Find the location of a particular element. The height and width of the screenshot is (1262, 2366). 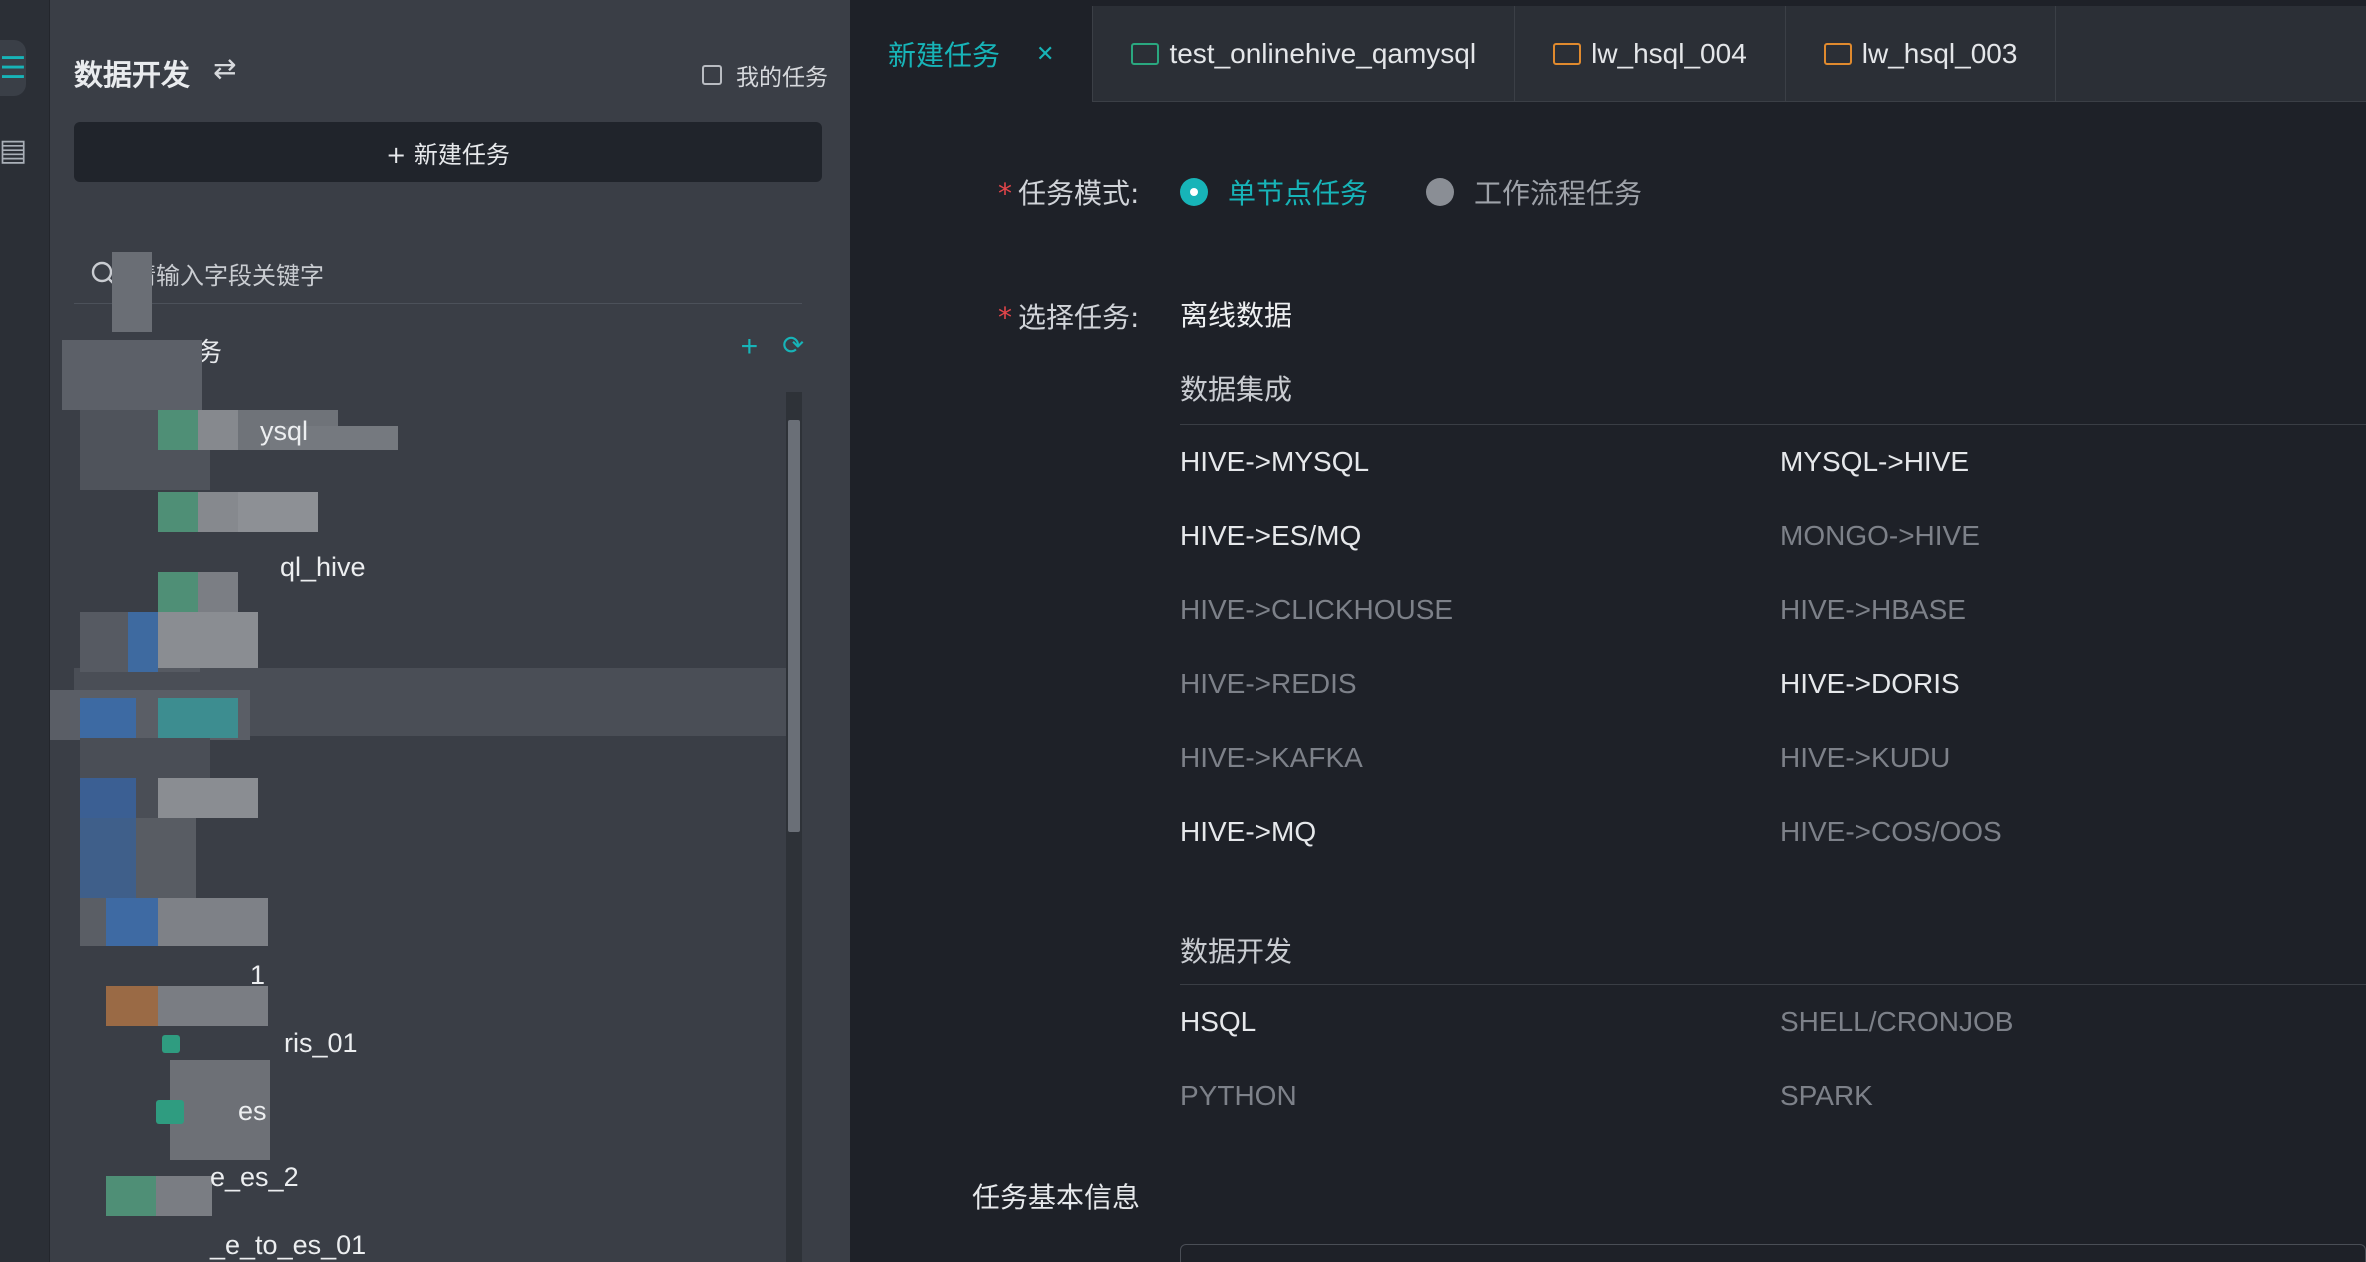

tree-item: ris_01 is located at coordinates (260, 1043).